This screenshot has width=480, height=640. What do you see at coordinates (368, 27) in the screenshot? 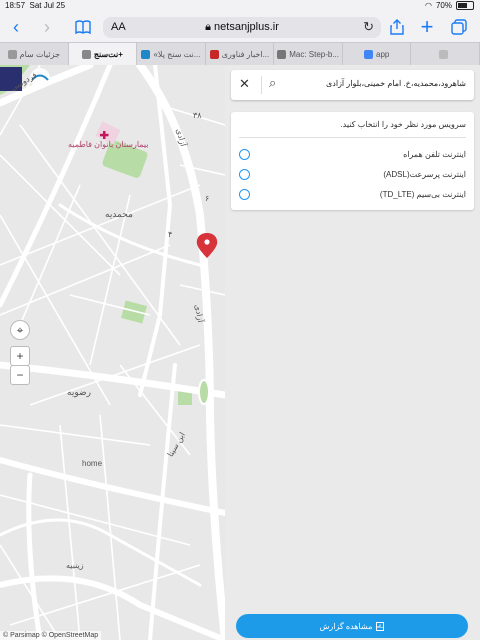
I see `reload-icon: ↻` at bounding box center [368, 27].